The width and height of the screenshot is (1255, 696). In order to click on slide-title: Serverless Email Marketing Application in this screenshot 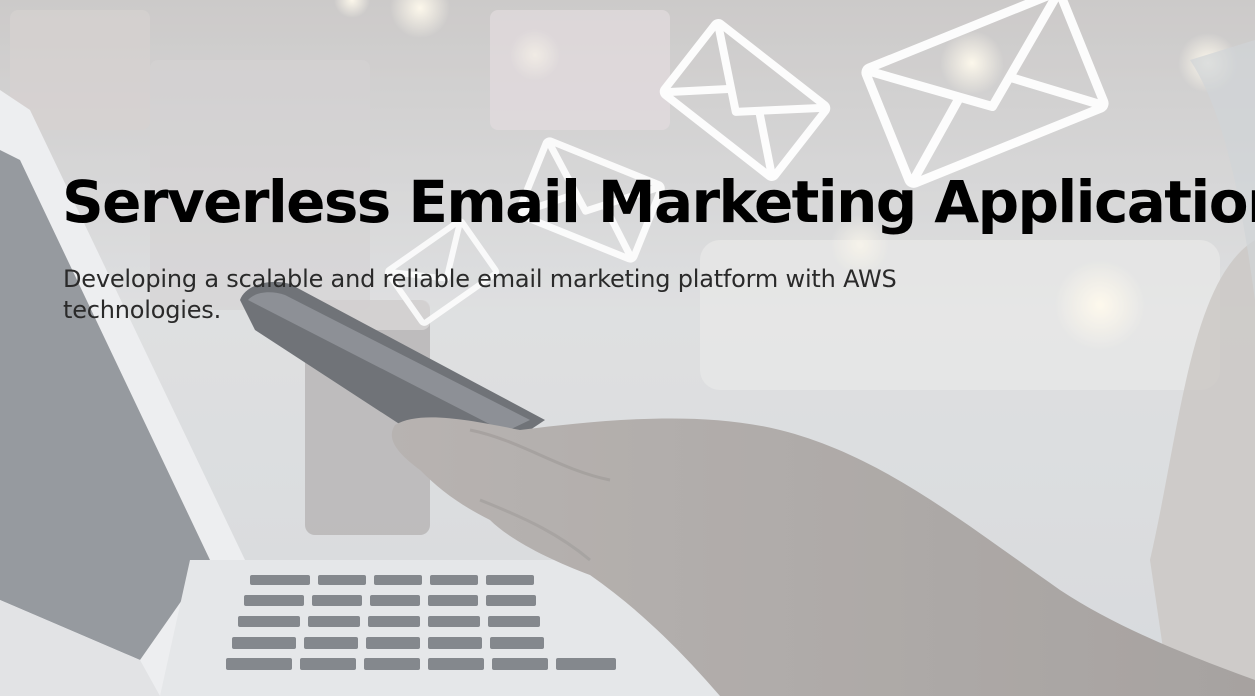, I will do `click(658, 202)`.